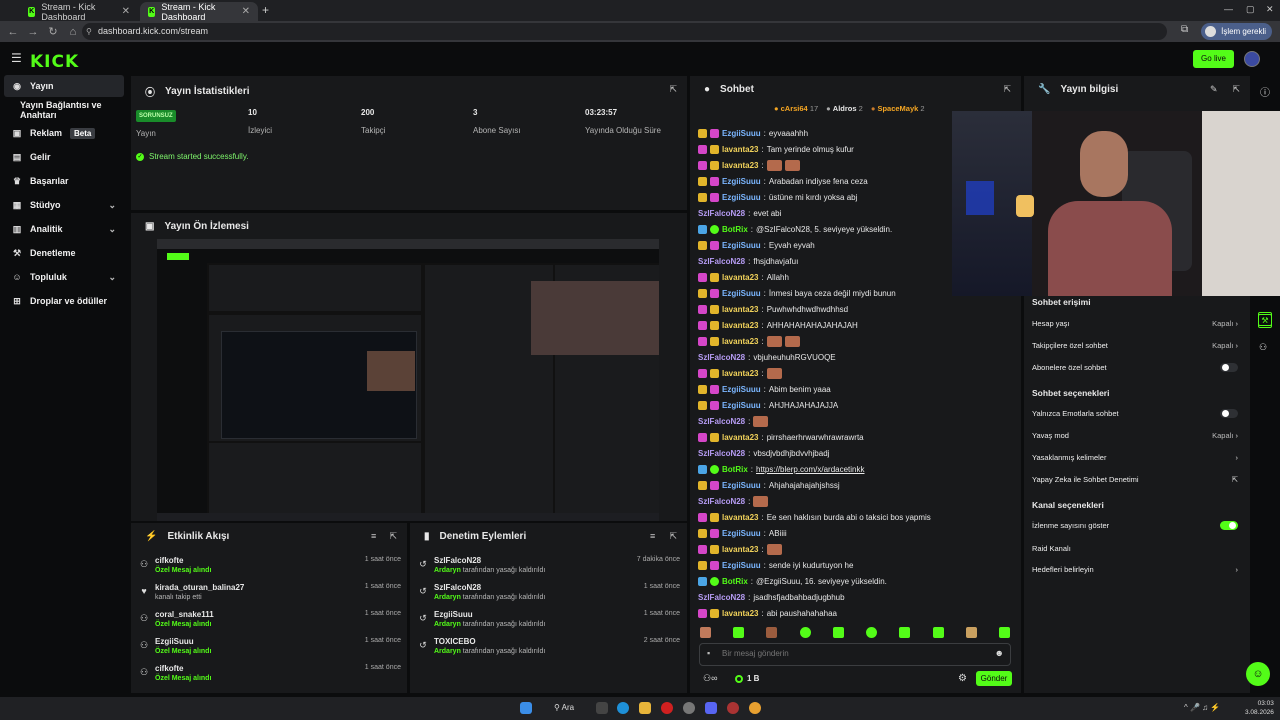  Describe the element at coordinates (564, 707) in the screenshot. I see `taskbar-search: ⚲ Ara` at that location.